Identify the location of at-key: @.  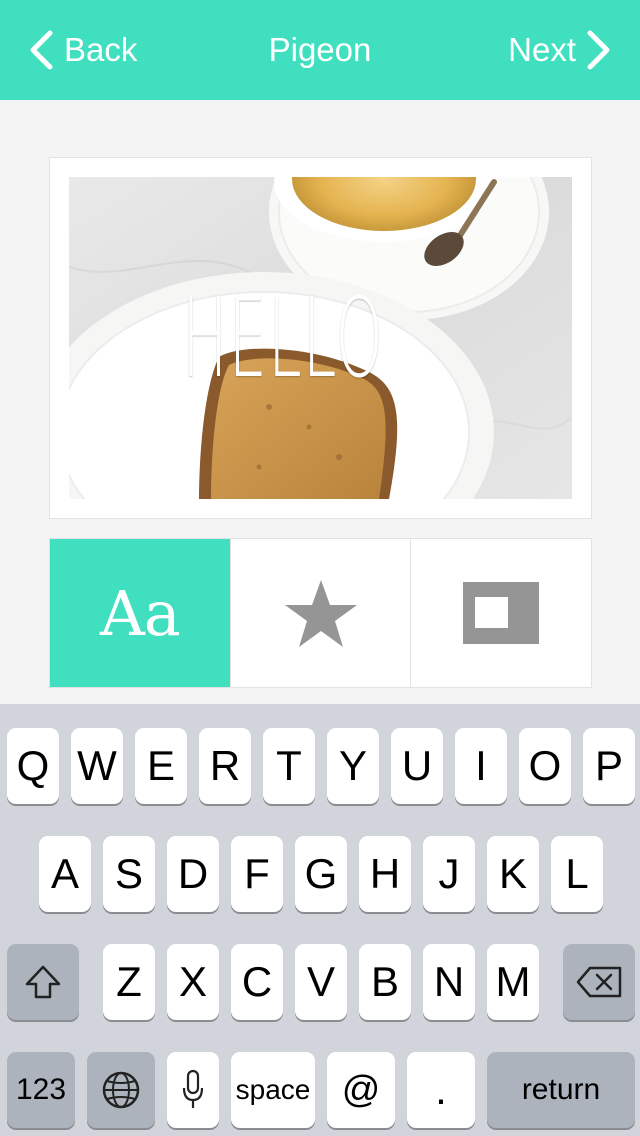
(361, 1090).